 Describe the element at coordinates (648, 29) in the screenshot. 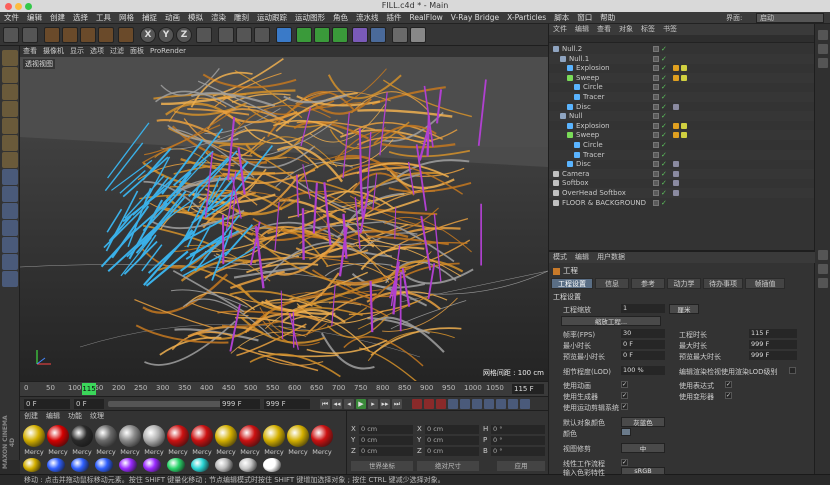

I see `object-menu-item: 标签` at that location.